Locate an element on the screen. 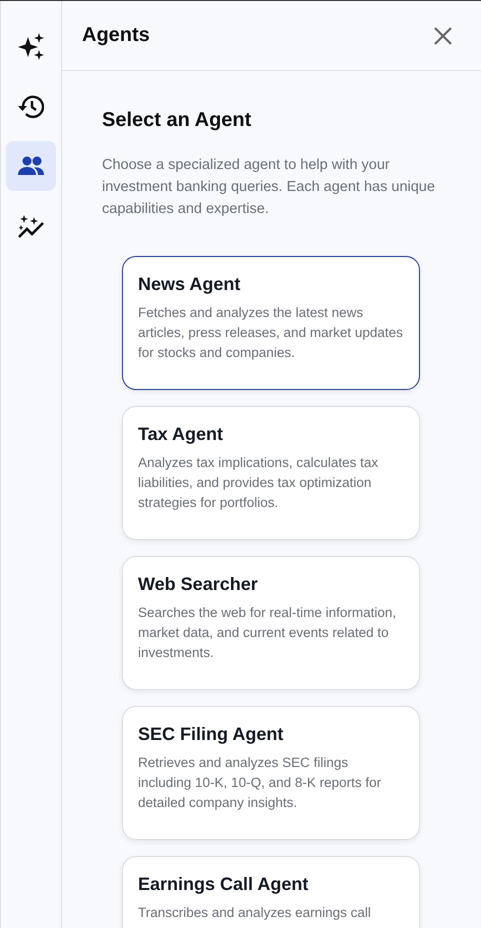  agent-card: Web Searcher Searches the web for real-time information, market data, and current events related to investments. is located at coordinates (271, 623).